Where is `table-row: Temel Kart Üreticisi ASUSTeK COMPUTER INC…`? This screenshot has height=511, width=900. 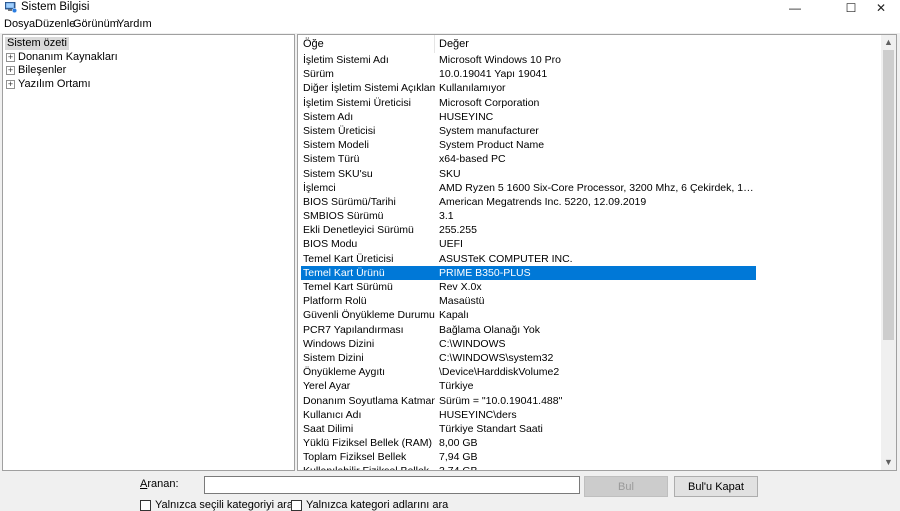 table-row: Temel Kart Üreticisi ASUSTeK COMPUTER INC… is located at coordinates (590, 259).